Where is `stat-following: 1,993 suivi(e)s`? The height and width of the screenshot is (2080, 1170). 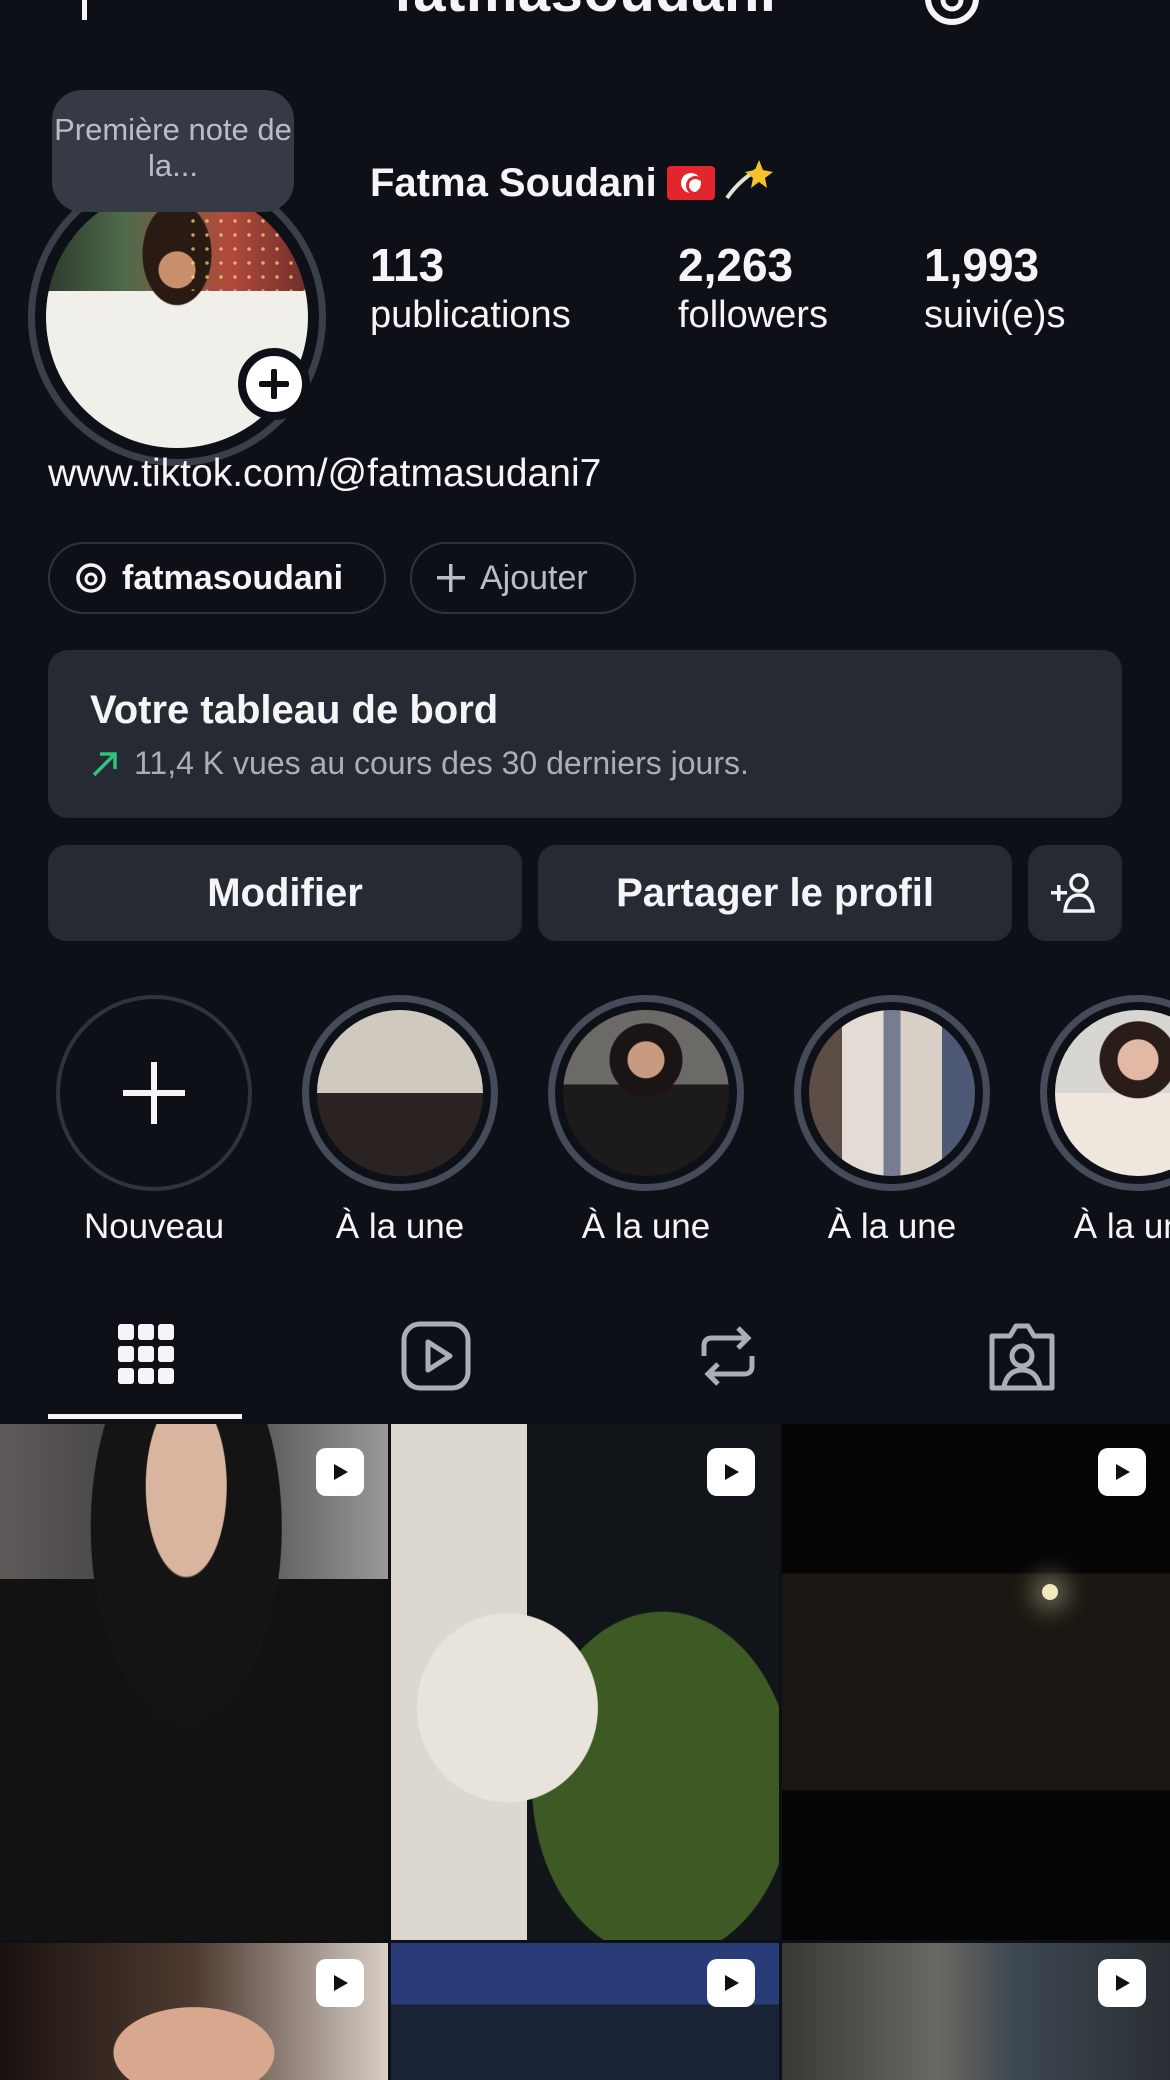 stat-following: 1,993 suivi(e)s is located at coordinates (994, 288).